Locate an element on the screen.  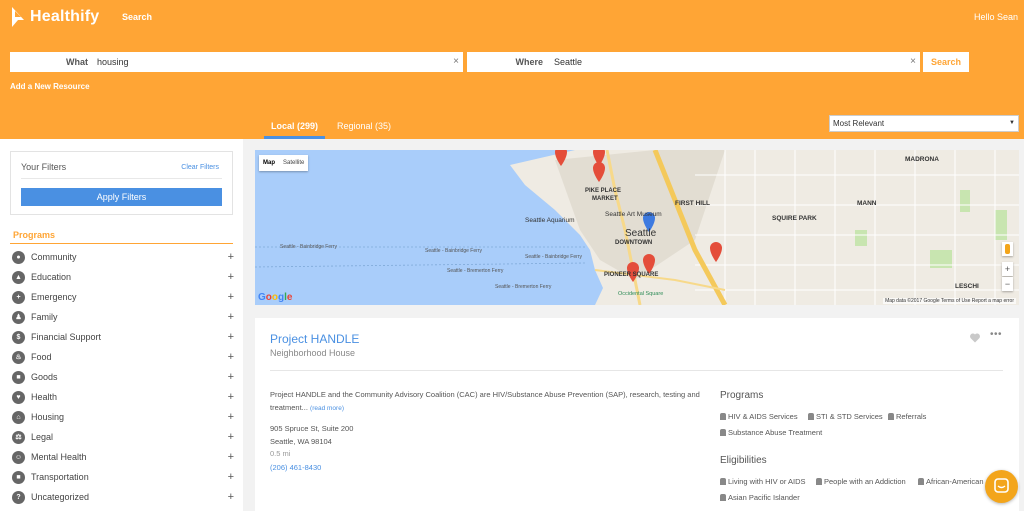
category-legal: ⚖ Legal + is located at coordinates (122, 437).